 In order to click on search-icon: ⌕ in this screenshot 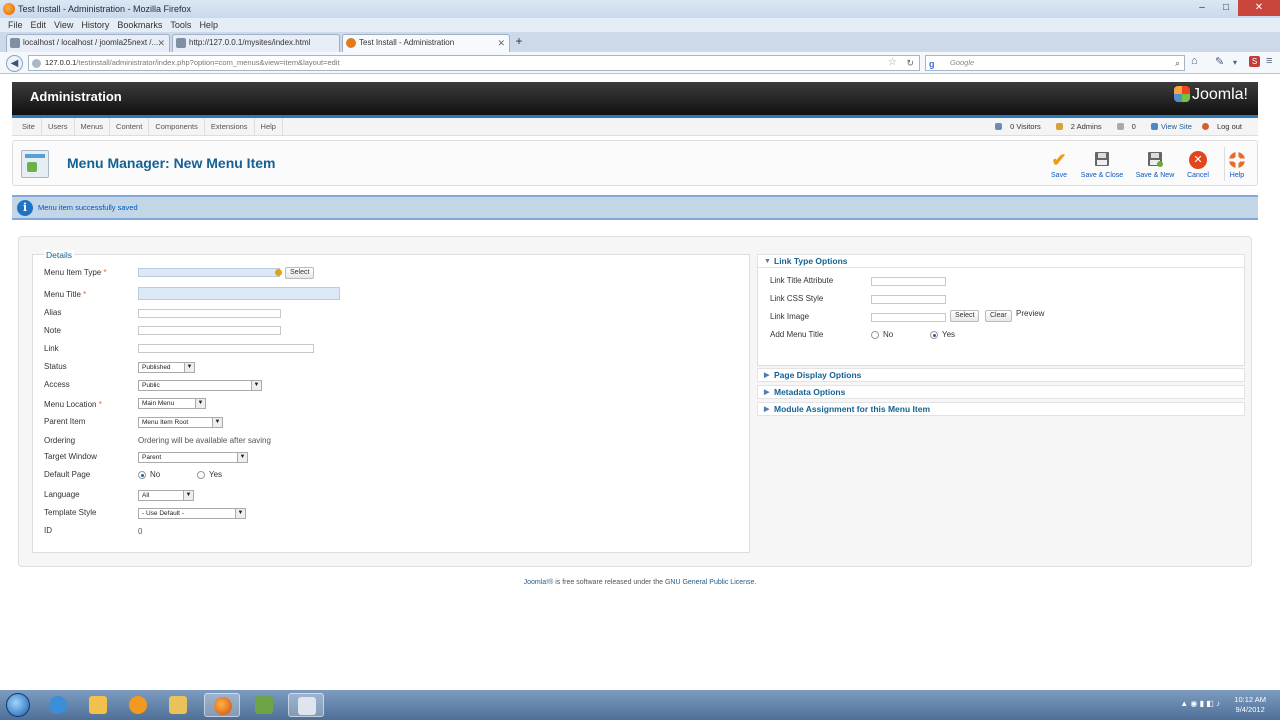, I will do `click(1177, 63)`.